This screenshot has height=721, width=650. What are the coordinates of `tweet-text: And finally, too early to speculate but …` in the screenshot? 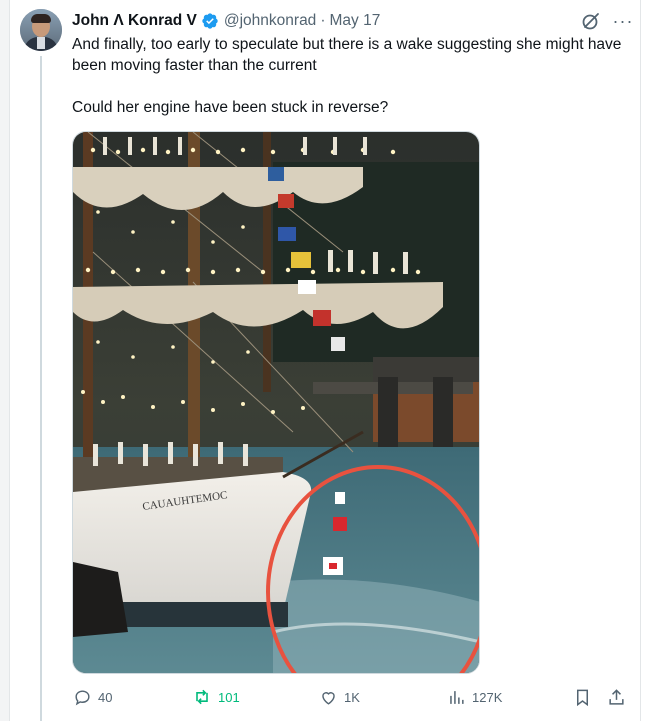 It's located at (352, 86).